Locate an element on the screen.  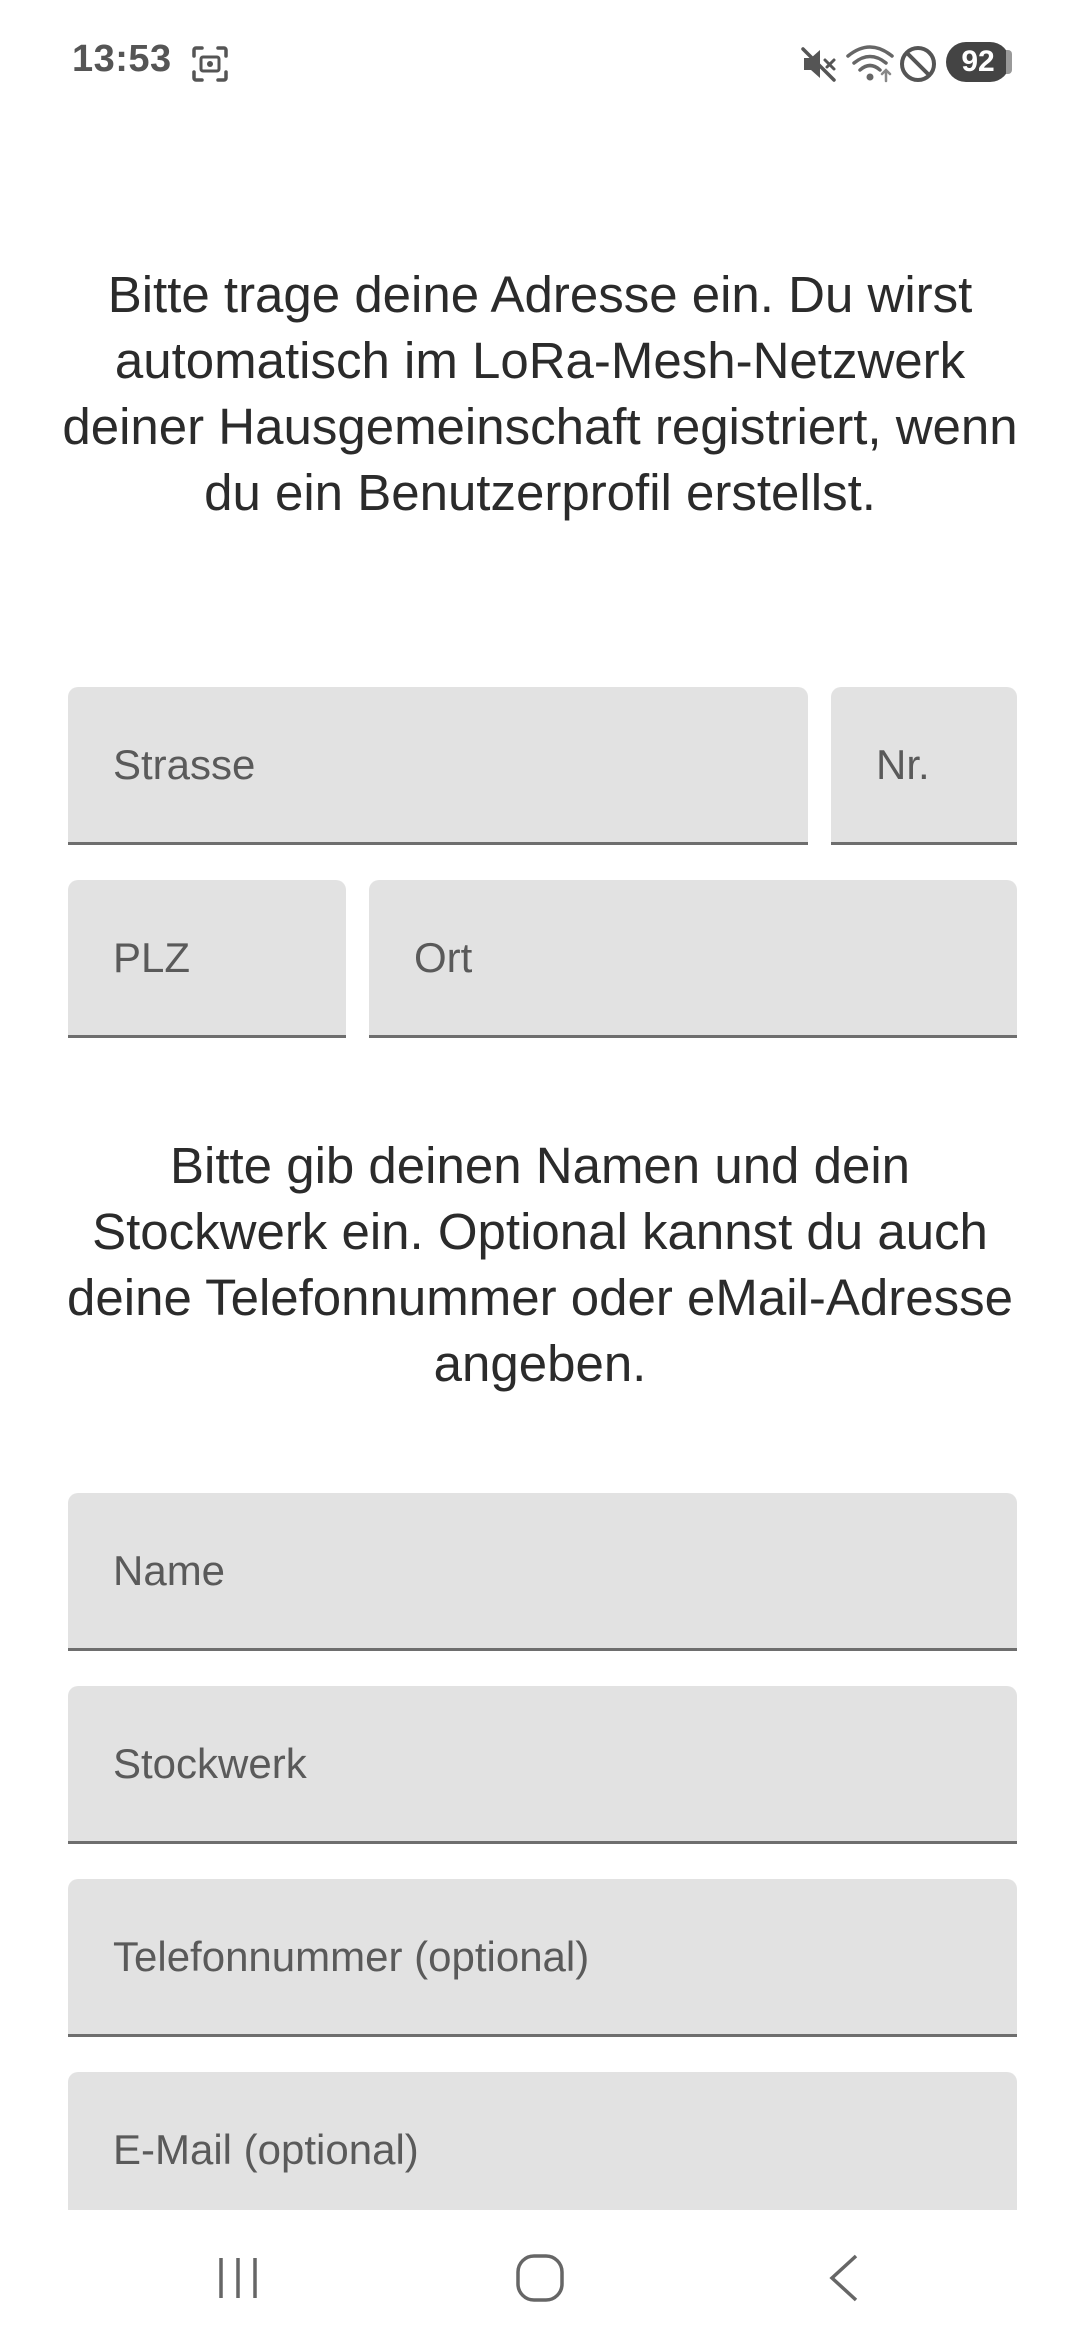
city-field is located at coordinates (693, 959).